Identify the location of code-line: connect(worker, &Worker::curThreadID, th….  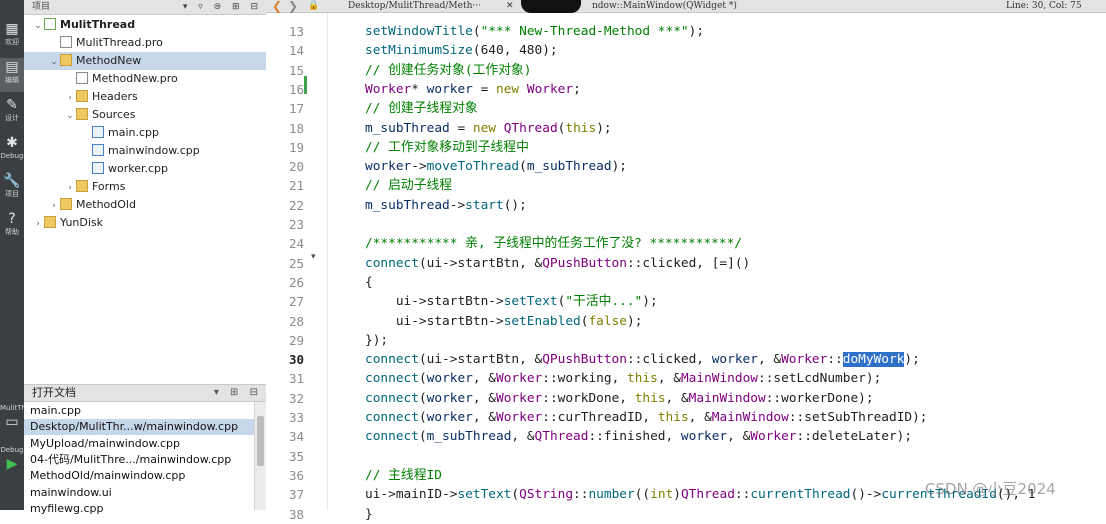
(646, 417).